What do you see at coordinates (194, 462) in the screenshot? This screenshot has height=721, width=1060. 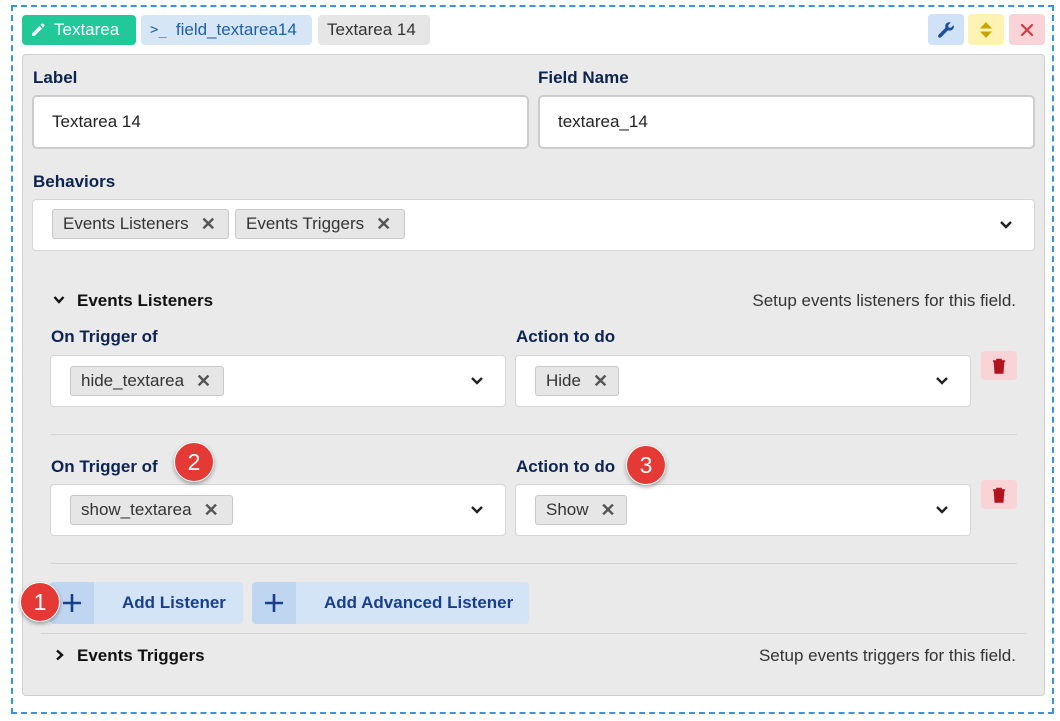 I see `annotation-badge: 2` at bounding box center [194, 462].